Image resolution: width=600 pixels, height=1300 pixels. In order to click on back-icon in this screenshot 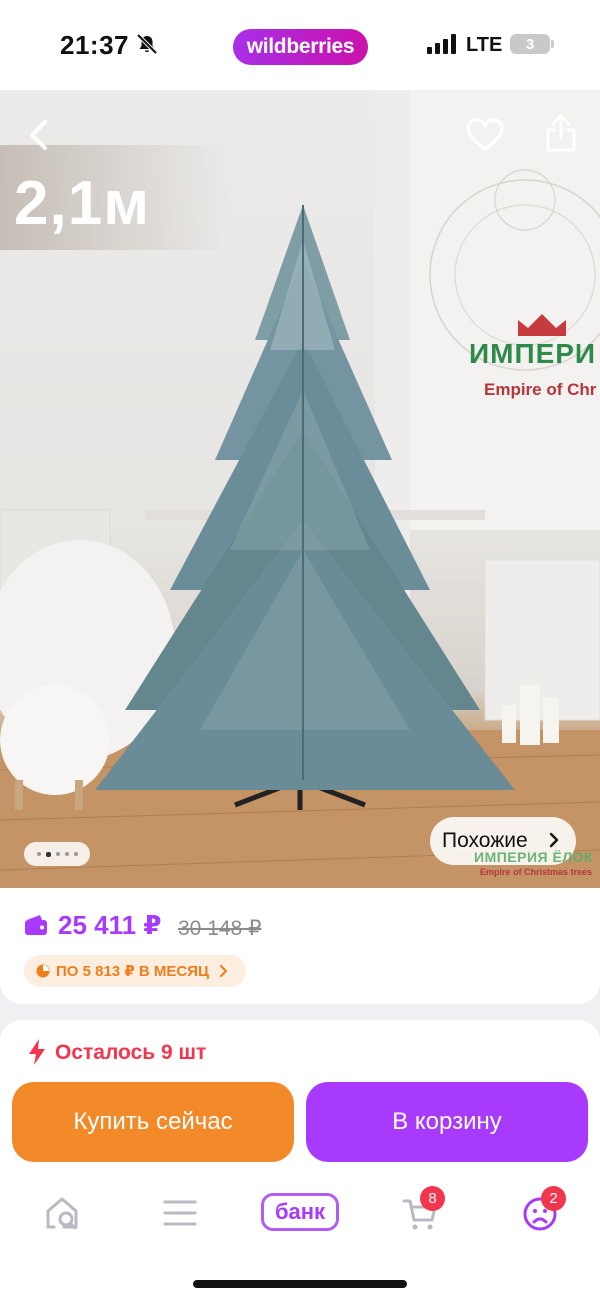, I will do `click(38, 135)`.